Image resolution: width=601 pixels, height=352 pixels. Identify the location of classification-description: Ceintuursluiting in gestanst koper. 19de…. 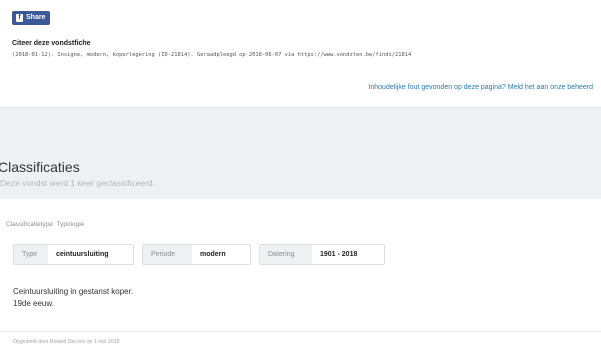
(73, 298).